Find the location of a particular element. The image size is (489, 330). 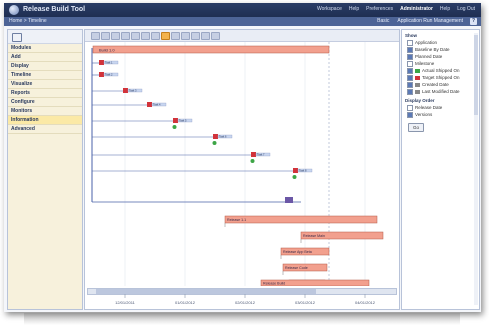

milestone-label-8: Task 8 is located at coordinates (303, 171).